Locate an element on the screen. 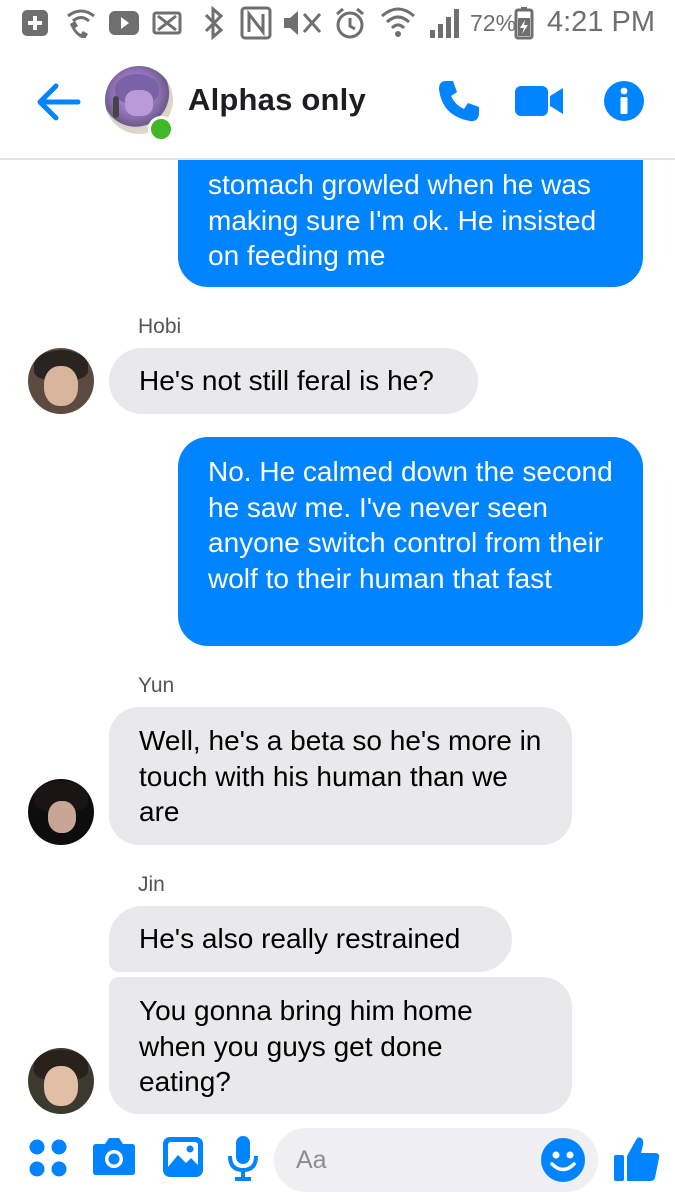  thumbs-up-icon is located at coordinates (637, 1159).